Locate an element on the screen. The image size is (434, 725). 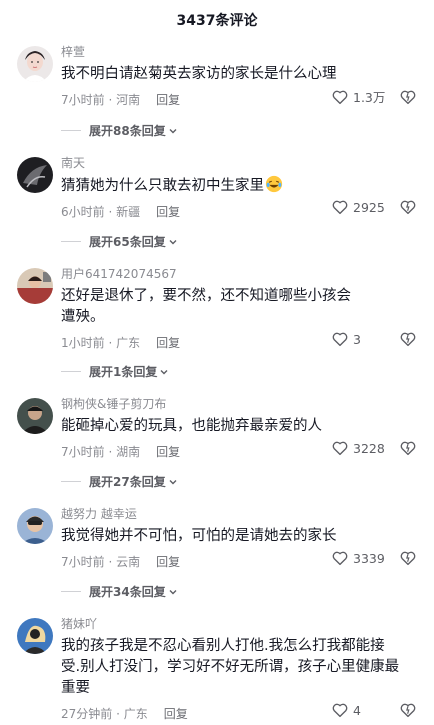
comment-actions: 2925 is located at coordinates (374, 207).